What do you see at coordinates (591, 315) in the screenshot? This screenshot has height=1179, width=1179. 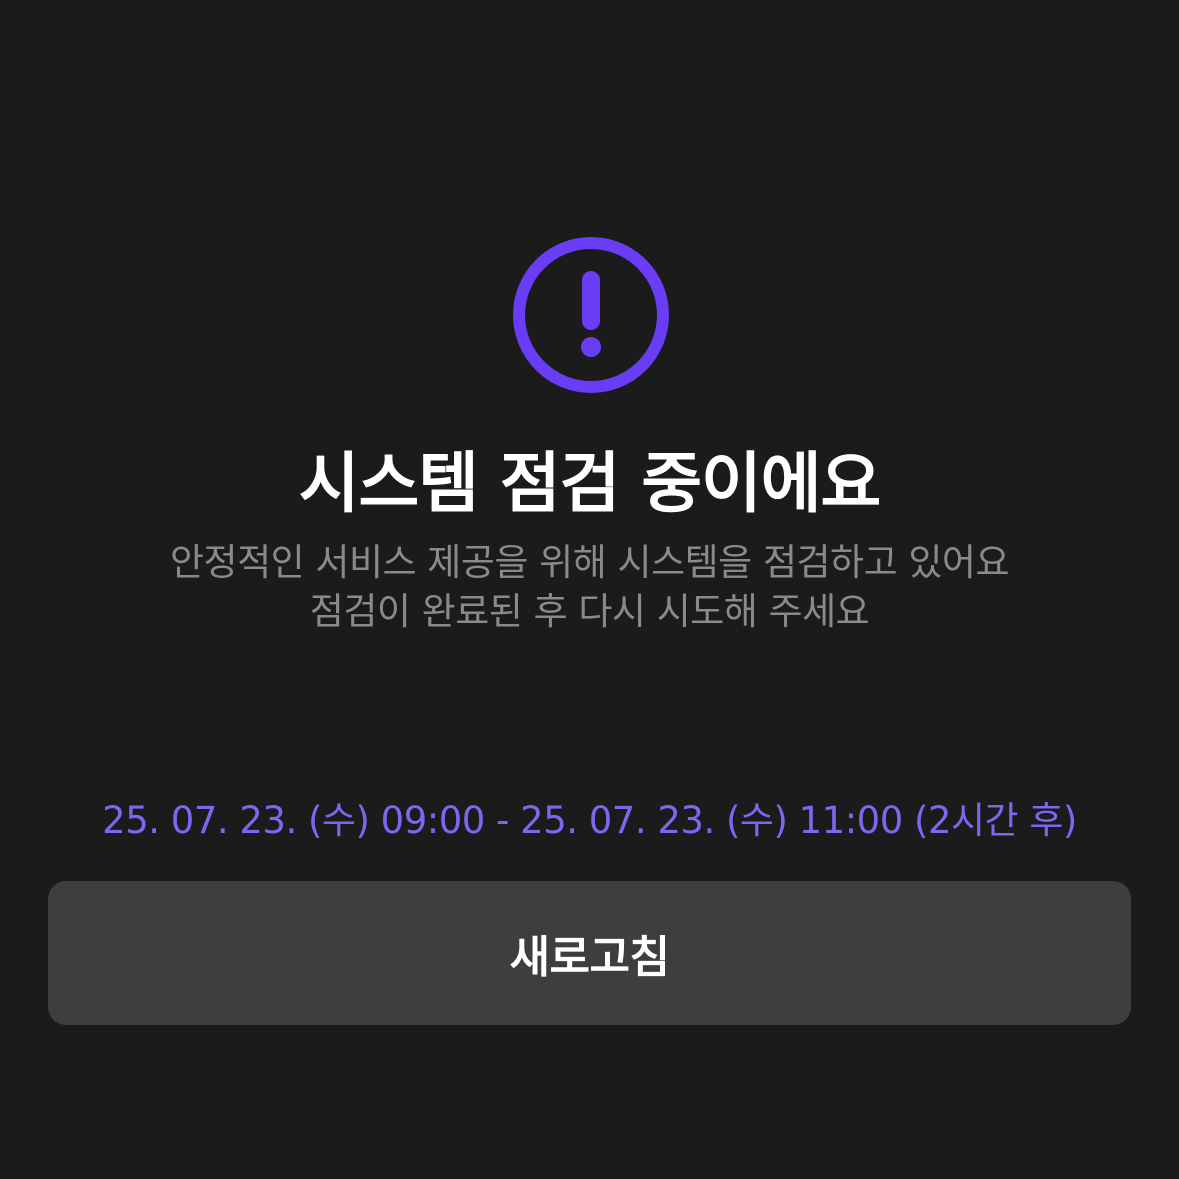 I see `exclamation-circle-icon` at bounding box center [591, 315].